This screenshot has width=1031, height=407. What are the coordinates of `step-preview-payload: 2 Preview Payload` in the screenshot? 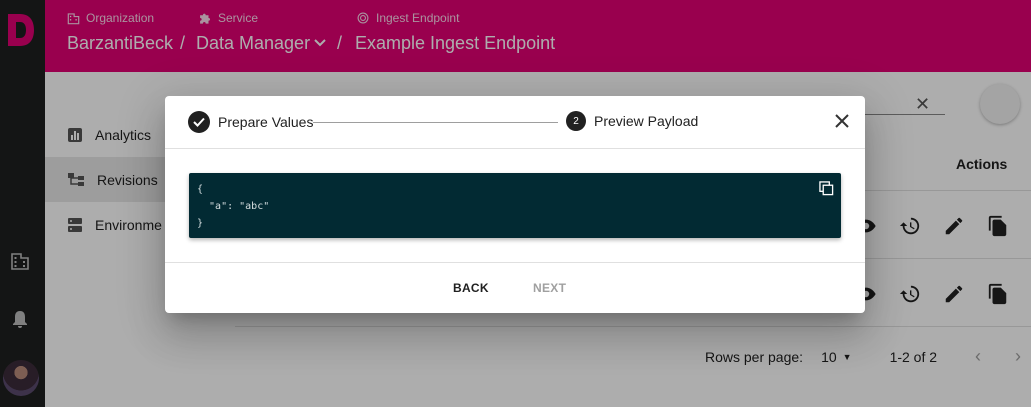 It's located at (632, 121).